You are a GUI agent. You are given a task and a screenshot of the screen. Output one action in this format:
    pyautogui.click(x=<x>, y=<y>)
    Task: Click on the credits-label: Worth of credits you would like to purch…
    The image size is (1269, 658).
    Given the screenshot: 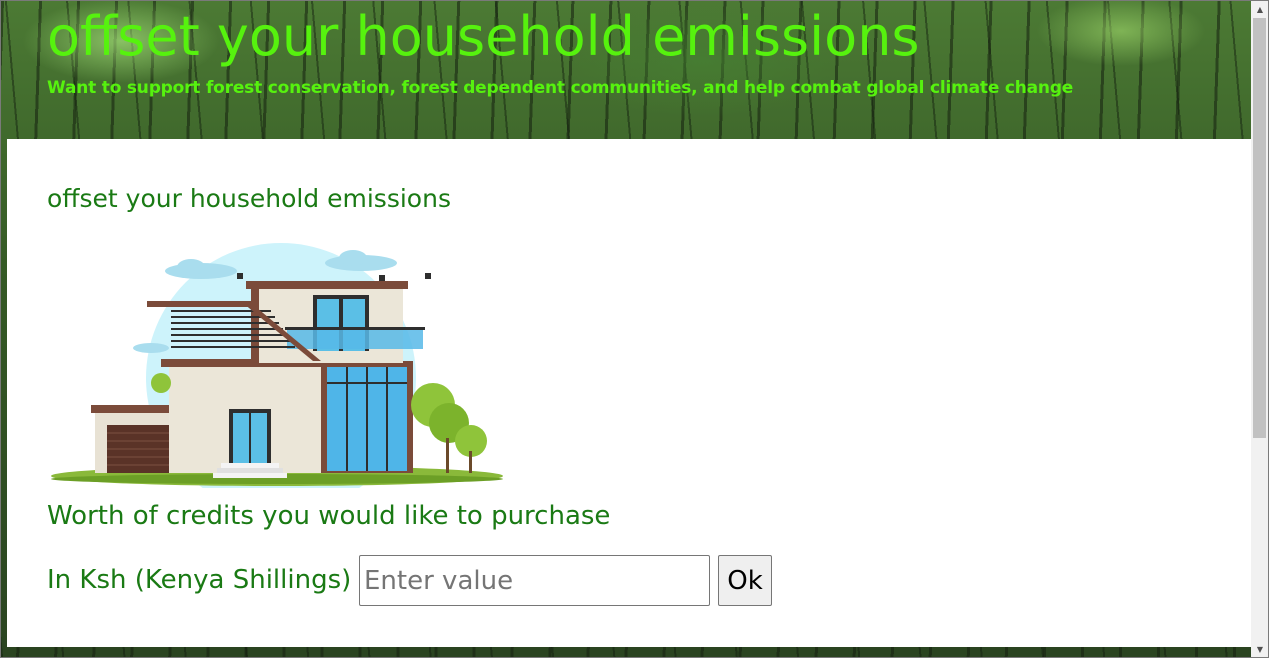 What is the action you would take?
    pyautogui.click(x=329, y=516)
    